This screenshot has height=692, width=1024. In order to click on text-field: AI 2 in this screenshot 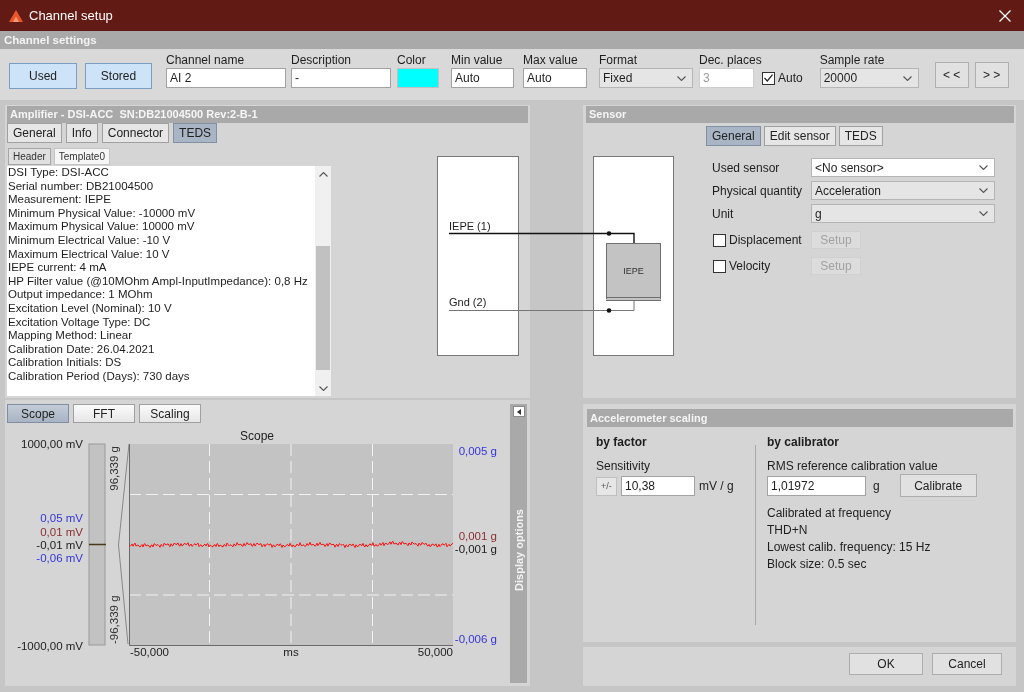, I will do `click(226, 78)`.